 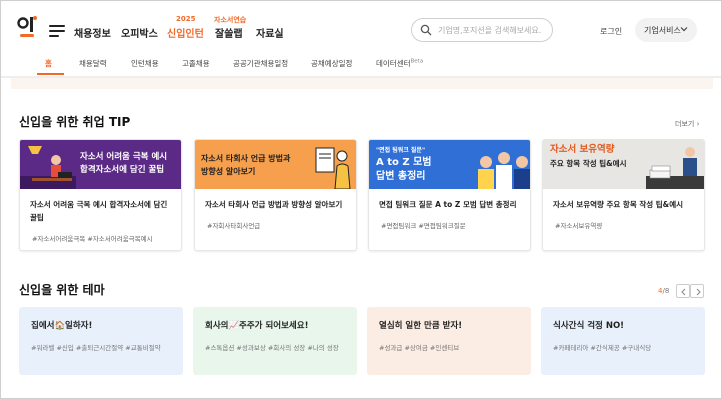 What do you see at coordinates (122, 170) in the screenshot?
I see `tip-card-thumb-line: 합격자소서에 담긴 꿀팁` at bounding box center [122, 170].